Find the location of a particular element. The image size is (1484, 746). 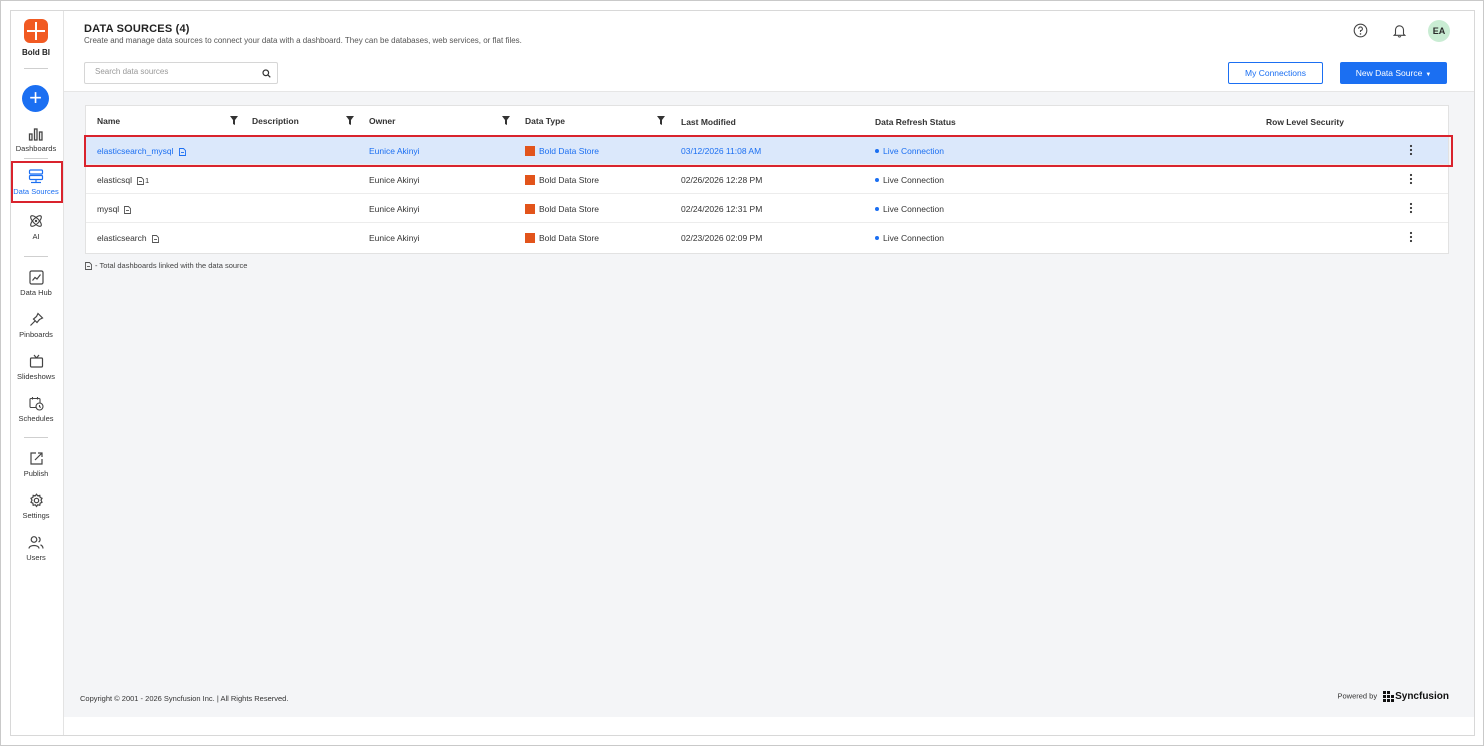

sidebar-item-label: Data Hub is located at coordinates (36, 292).